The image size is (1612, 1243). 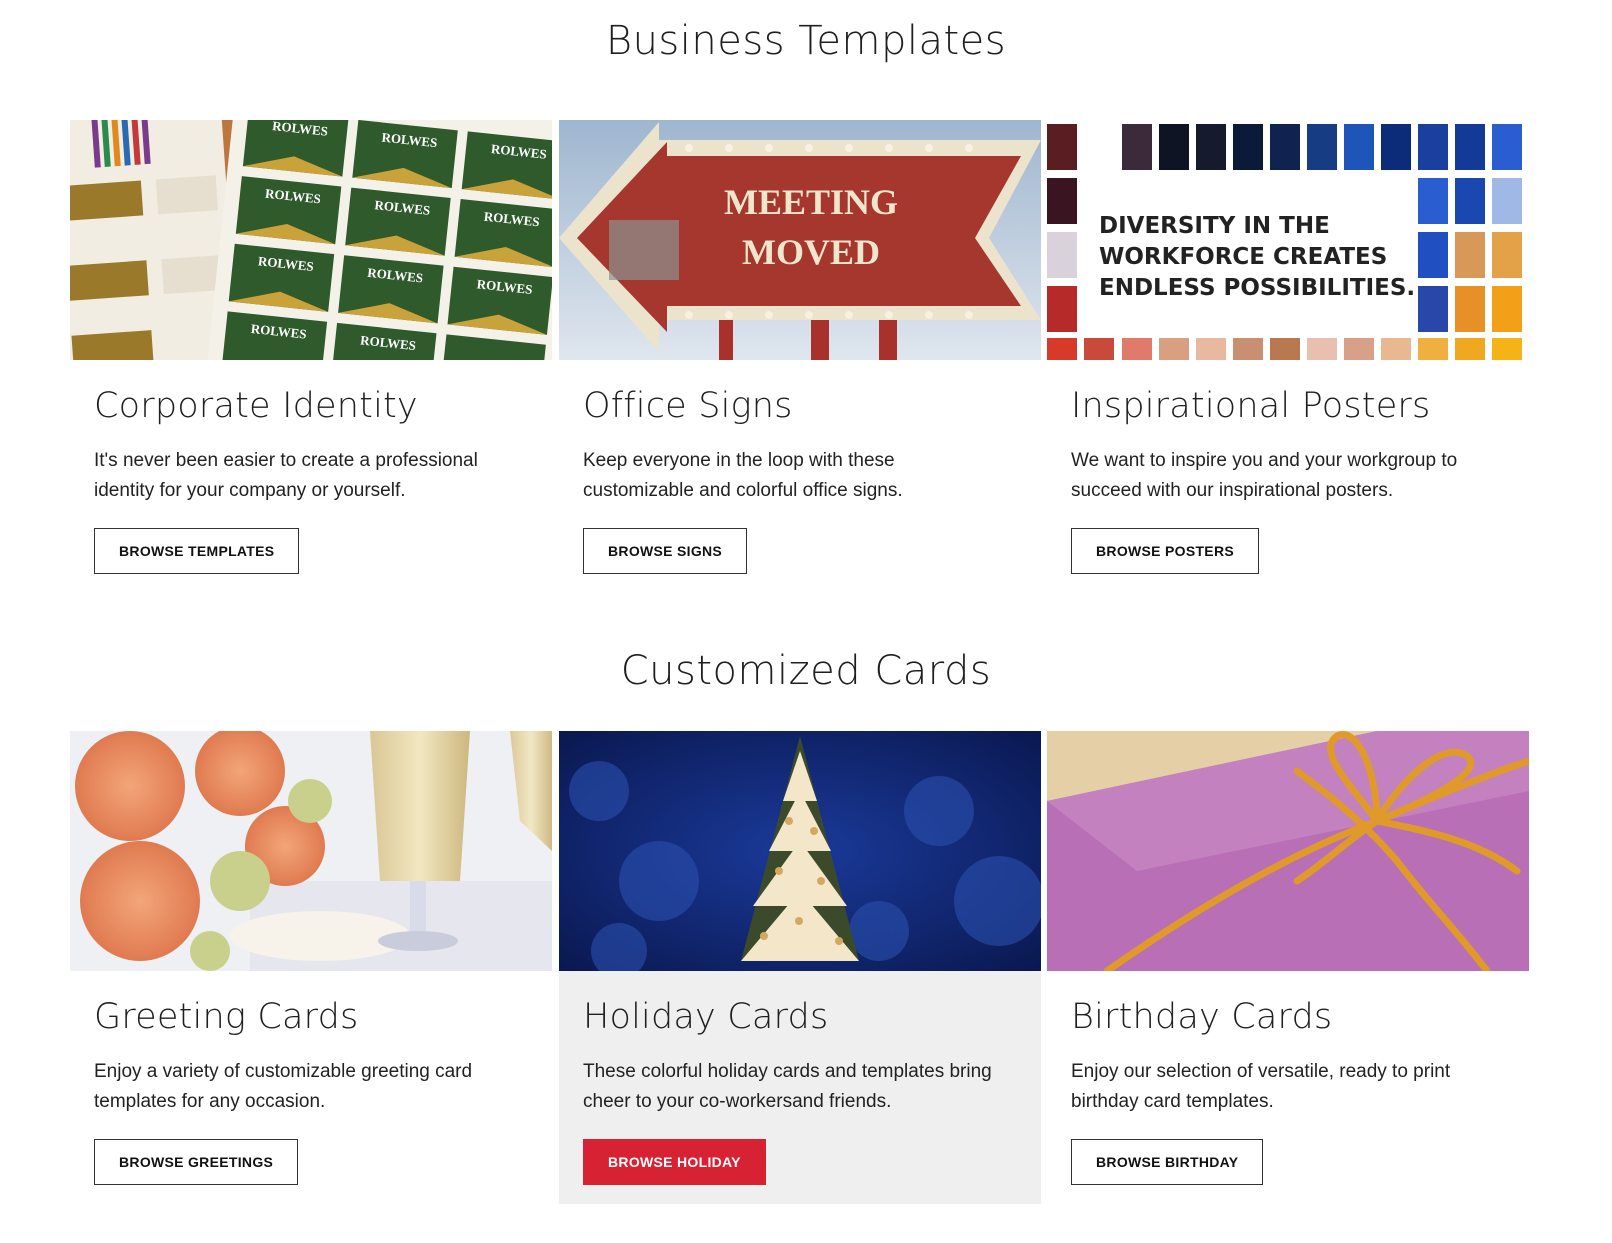 I want to click on card-heading: Corporate Identity, so click(x=323, y=406).